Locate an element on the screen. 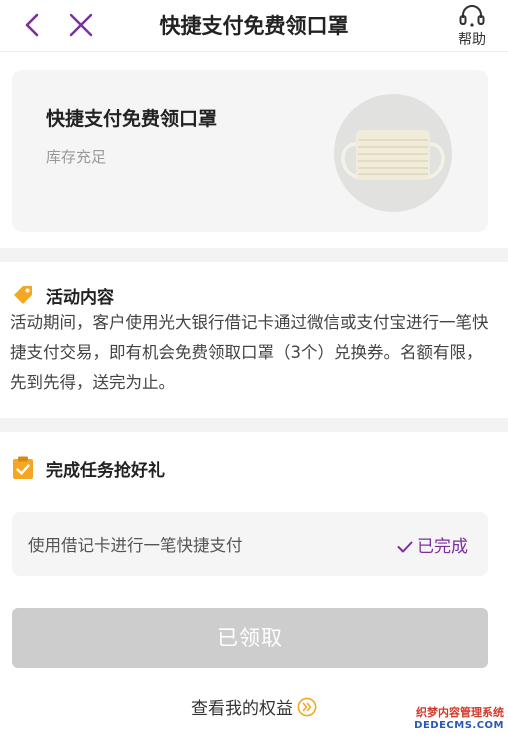 The width and height of the screenshot is (508, 738). top-nav-bar: 快捷支付免费领口罩 帮助 is located at coordinates (254, 26).